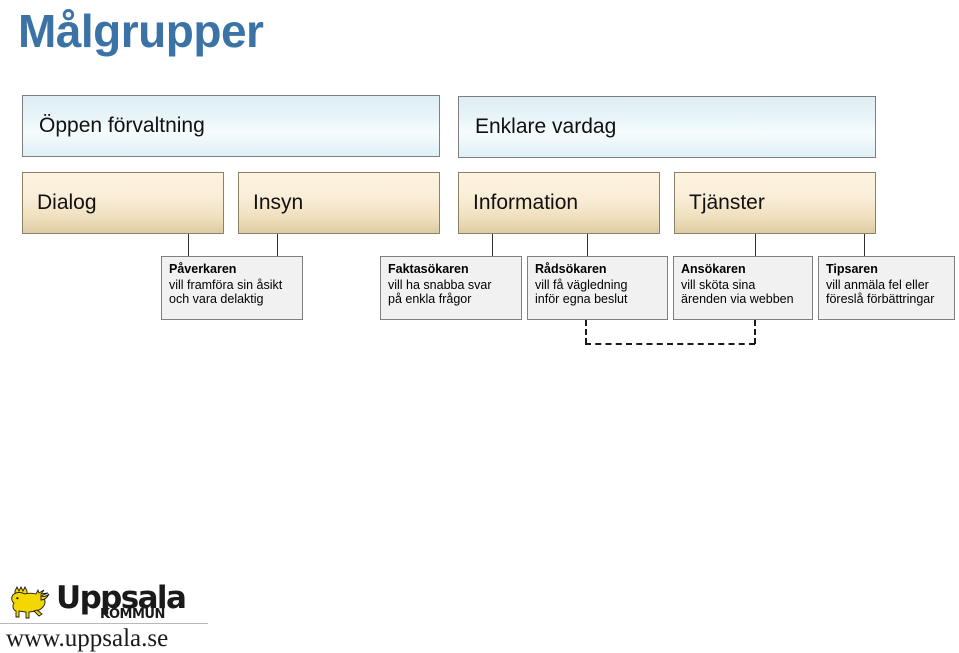 This screenshot has width=959, height=653. Describe the element at coordinates (132, 614) in the screenshot. I see `logo-sub-wordmark: KOMMUN` at that location.